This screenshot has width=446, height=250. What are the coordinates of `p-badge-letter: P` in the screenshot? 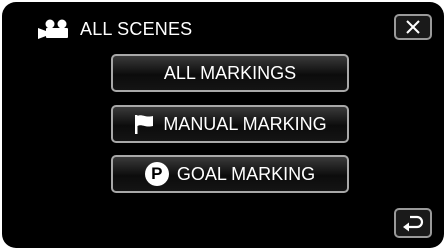 It's located at (156, 174).